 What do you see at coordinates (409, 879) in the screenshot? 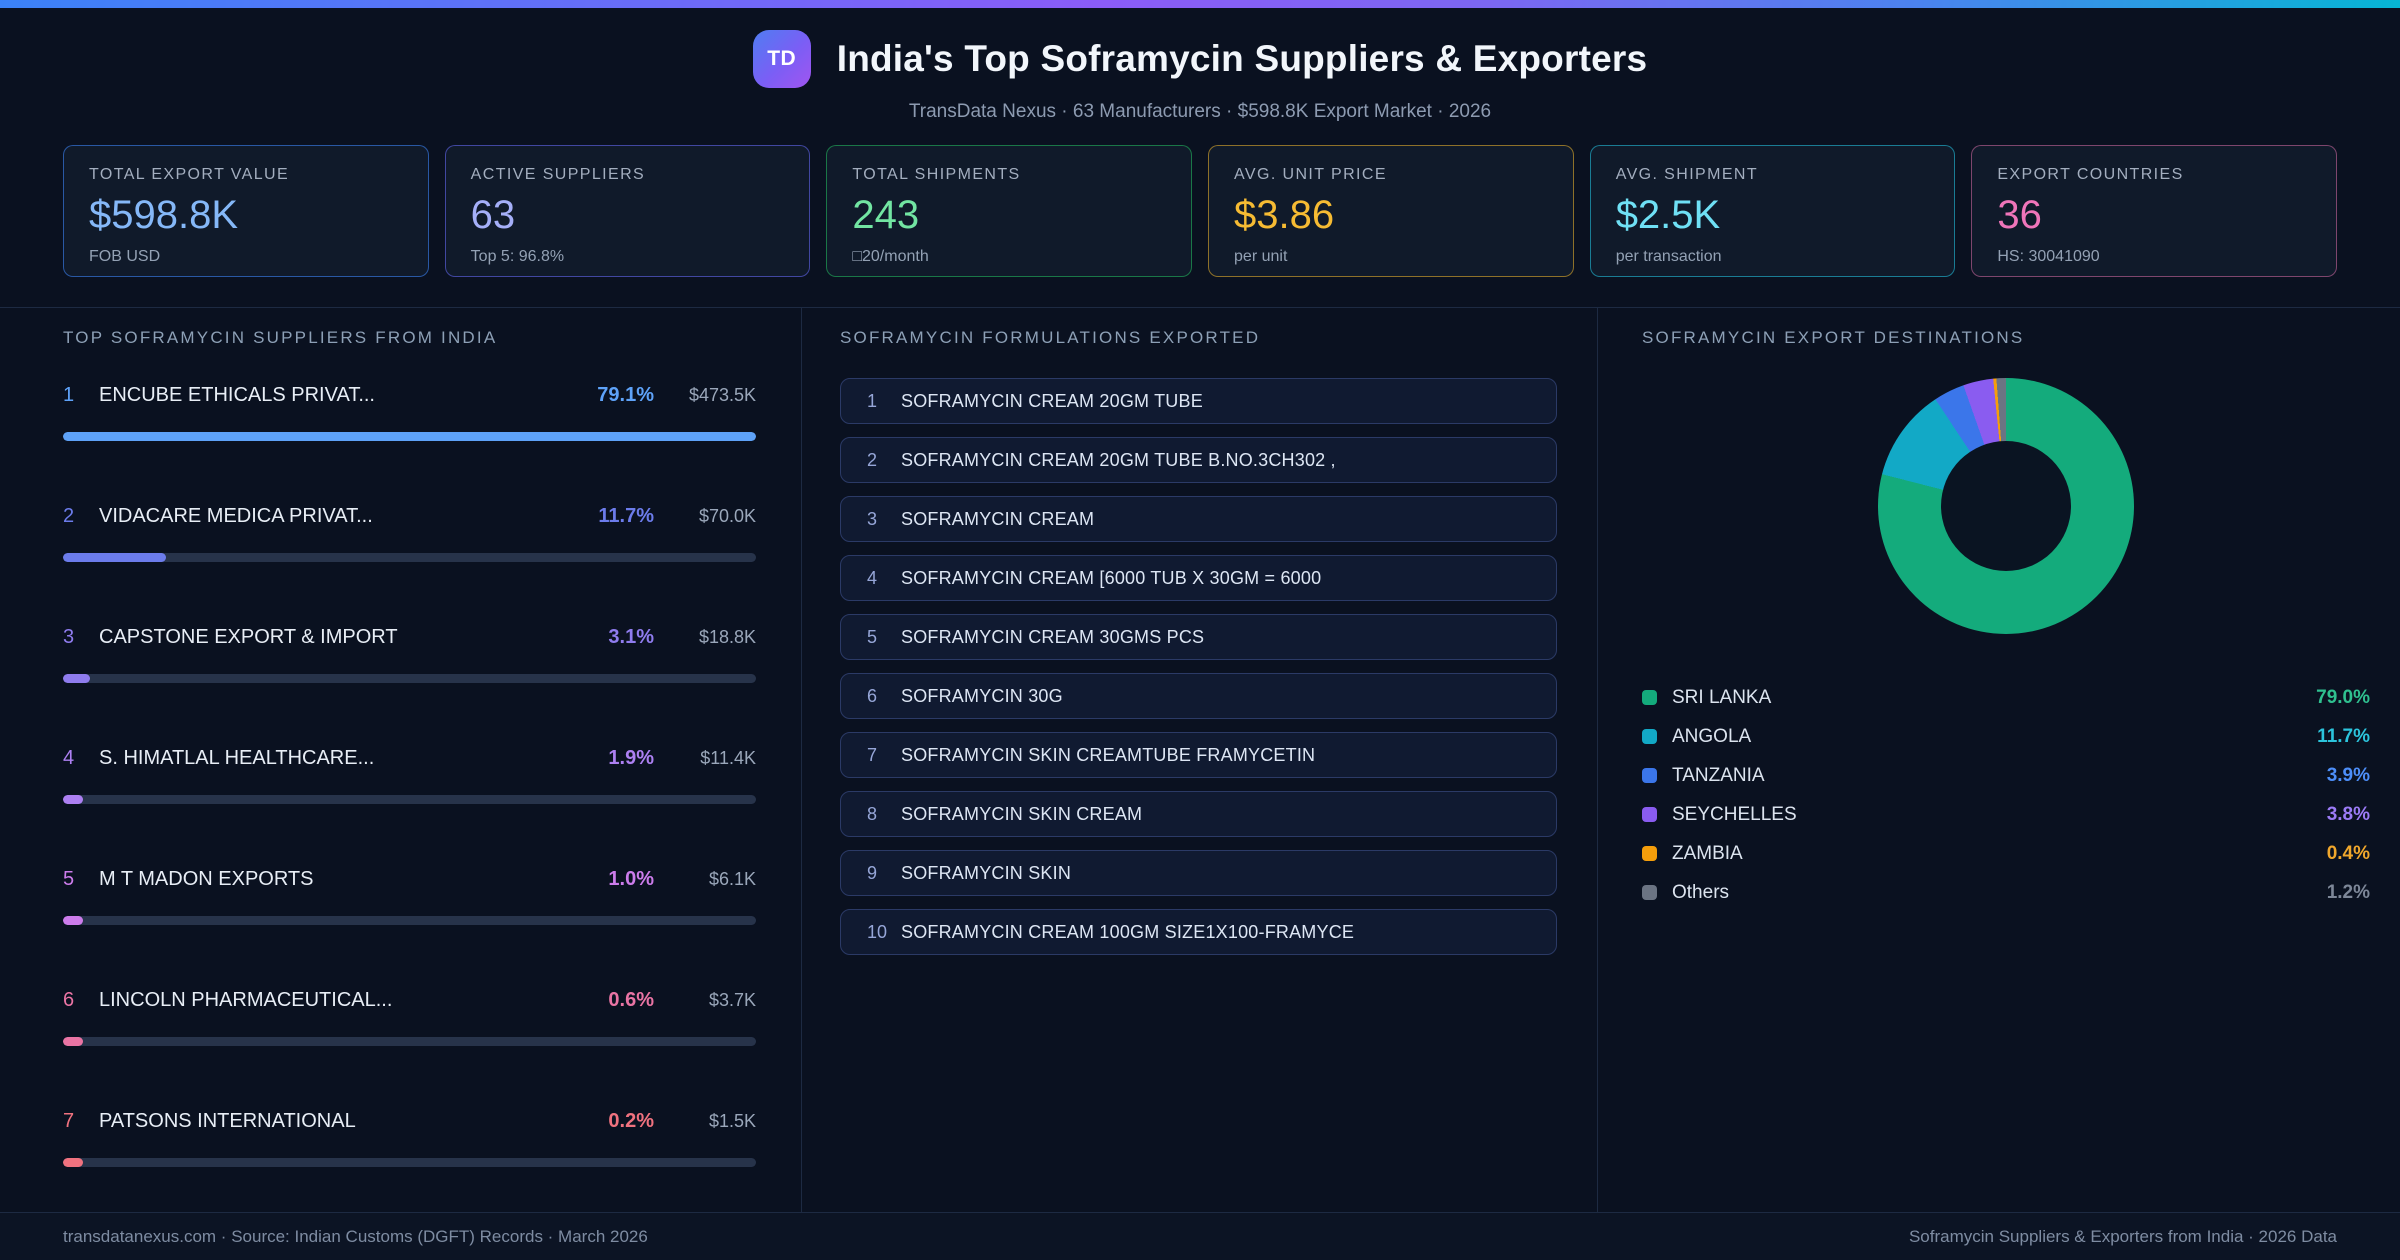
I see `supplier-row-header: 5 M T MADON EXPORTS 1.0% $6.1K` at bounding box center [409, 879].